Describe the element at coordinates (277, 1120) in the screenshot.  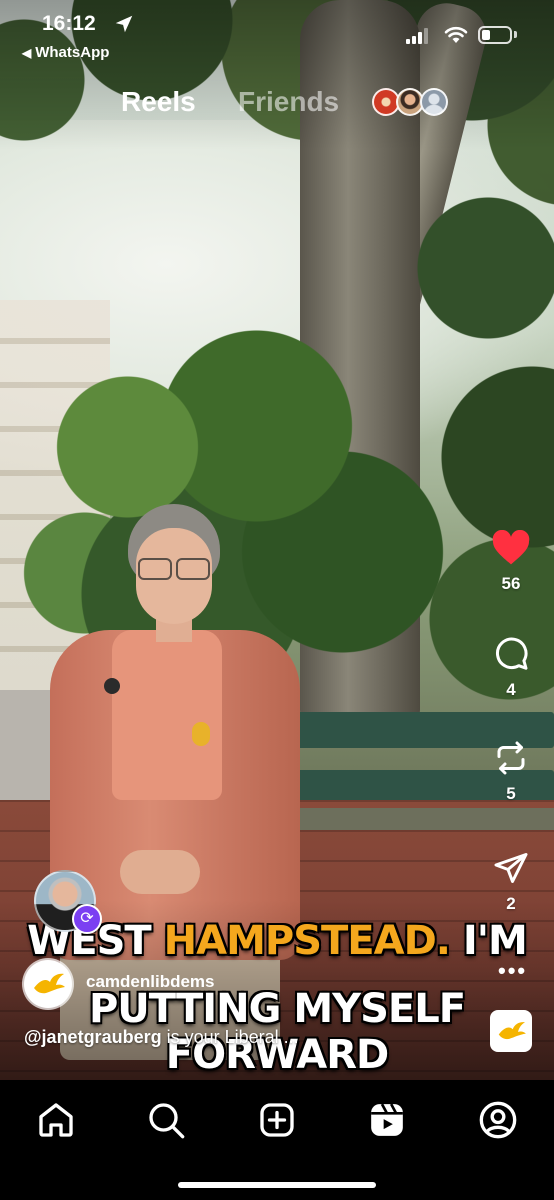
I see `create-icon` at that location.